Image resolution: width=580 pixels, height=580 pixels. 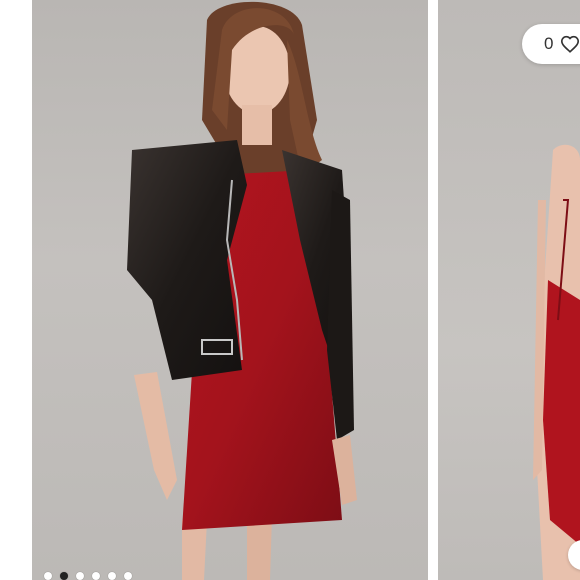 I want to click on like-button: 0, so click(x=551, y=44).